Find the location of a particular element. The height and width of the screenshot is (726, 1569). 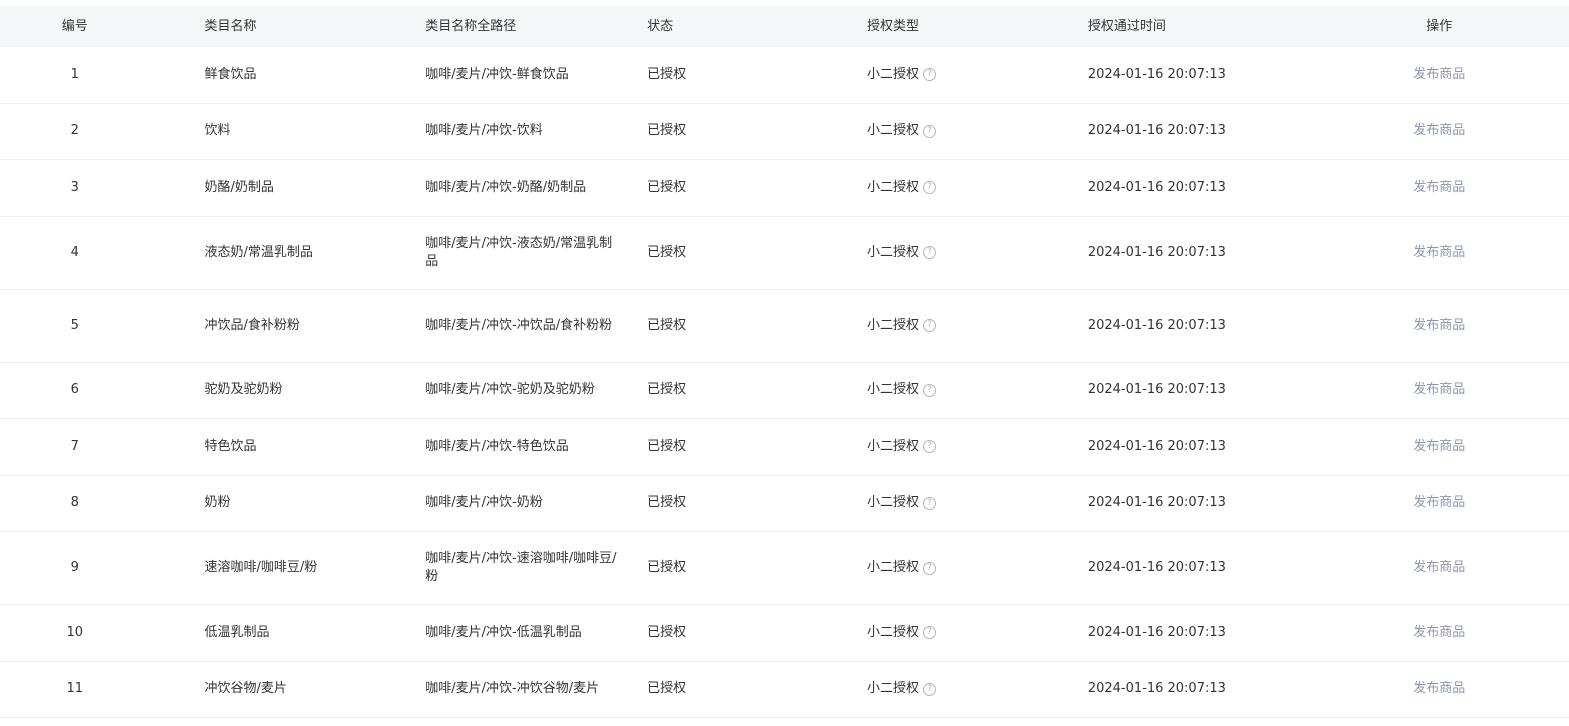

row-path: 咖啡/麦片/冲饮-特色饮品 is located at coordinates (497, 446).